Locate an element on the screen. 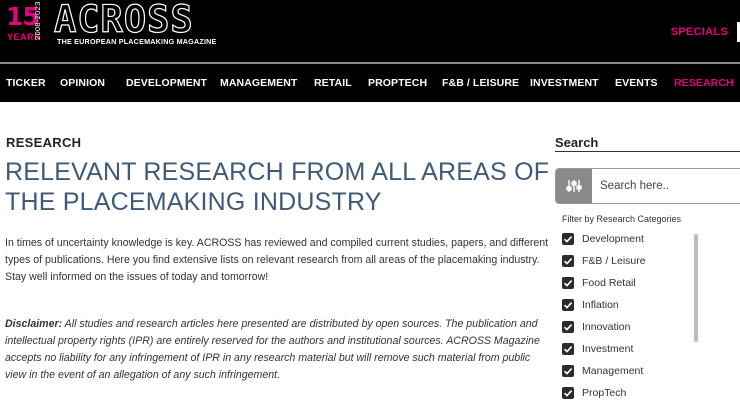 The width and height of the screenshot is (740, 400). nav-item-fb-leisure: F&B / LEISURE is located at coordinates (480, 83).